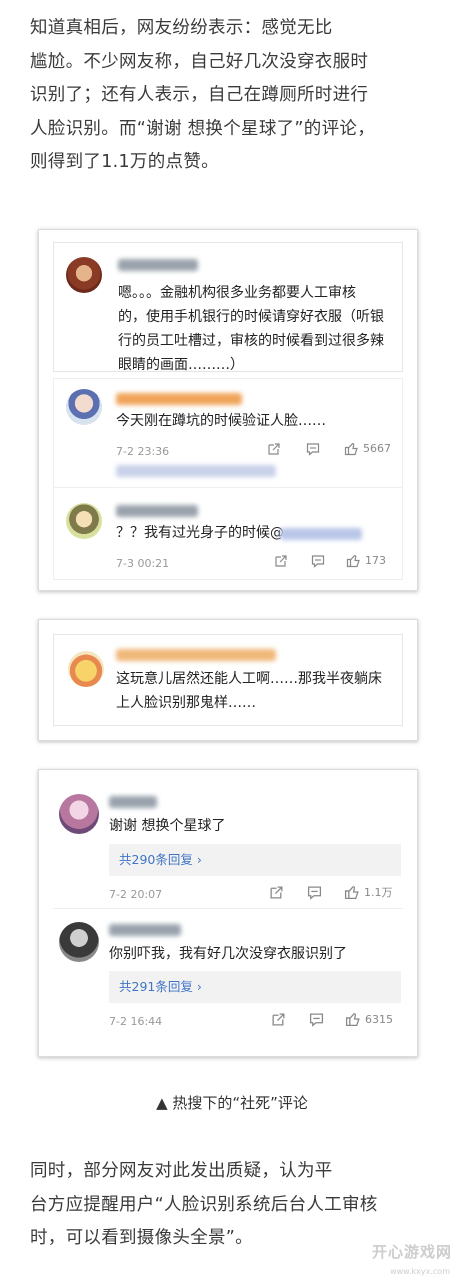  What do you see at coordinates (143, 563) in the screenshot?
I see `reply-timestamp: 7-3 00:21` at bounding box center [143, 563].